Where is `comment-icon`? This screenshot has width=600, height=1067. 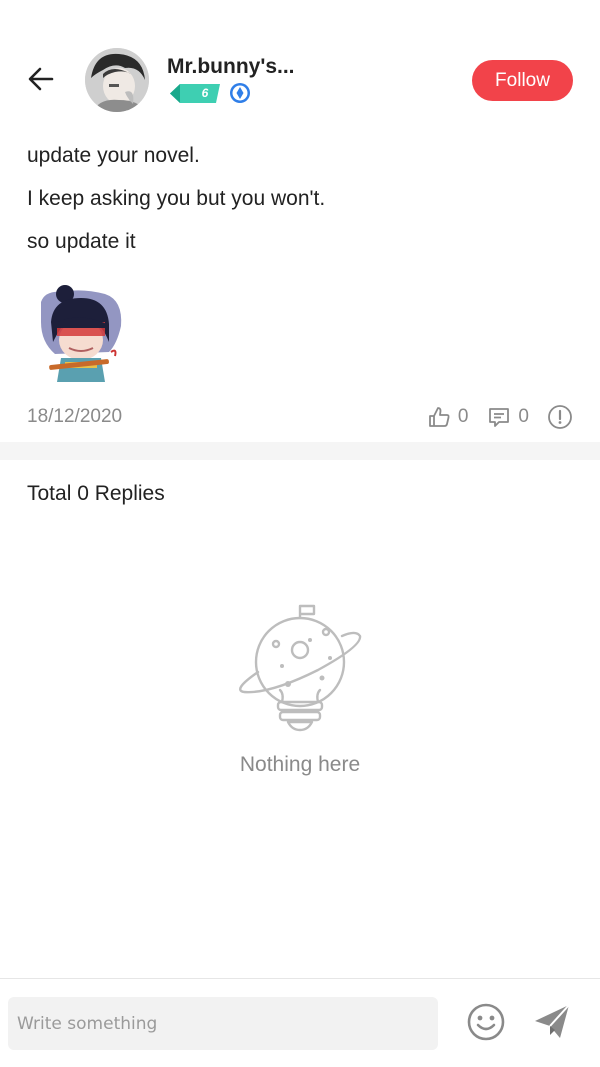 comment-icon is located at coordinates (499, 417).